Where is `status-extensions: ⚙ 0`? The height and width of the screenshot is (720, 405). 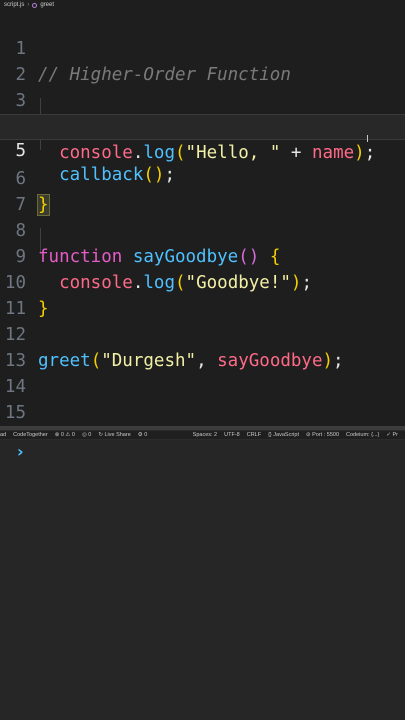
status-extensions: ⚙ 0 is located at coordinates (143, 435).